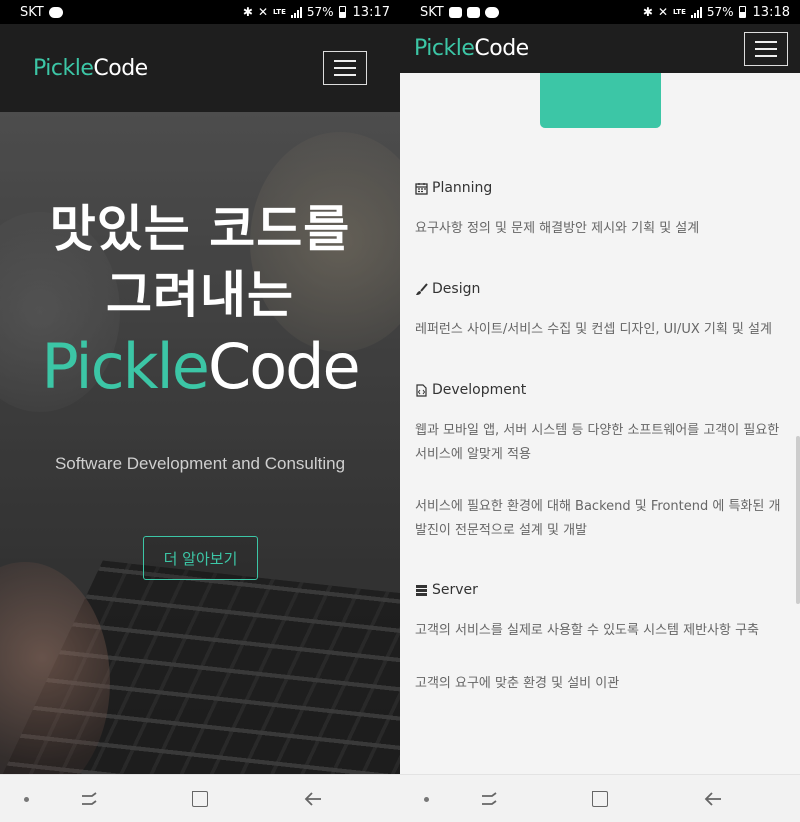 The height and width of the screenshot is (822, 800). I want to click on section-title-planning: Planning, so click(453, 188).